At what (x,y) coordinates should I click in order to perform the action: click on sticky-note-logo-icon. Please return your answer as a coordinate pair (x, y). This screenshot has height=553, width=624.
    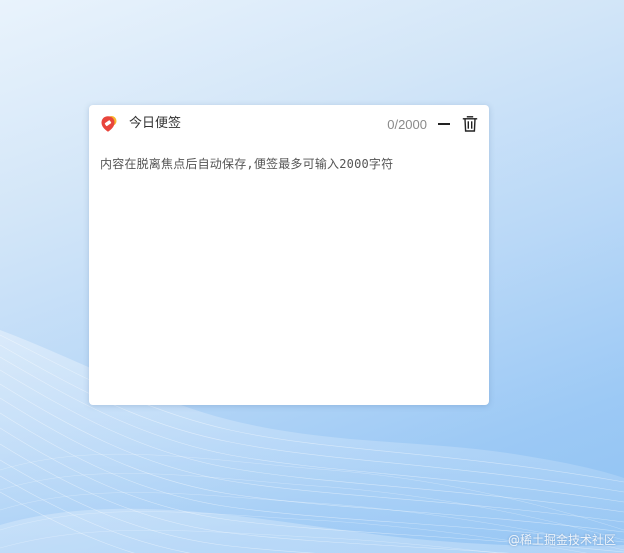
    Looking at the image, I should click on (109, 124).